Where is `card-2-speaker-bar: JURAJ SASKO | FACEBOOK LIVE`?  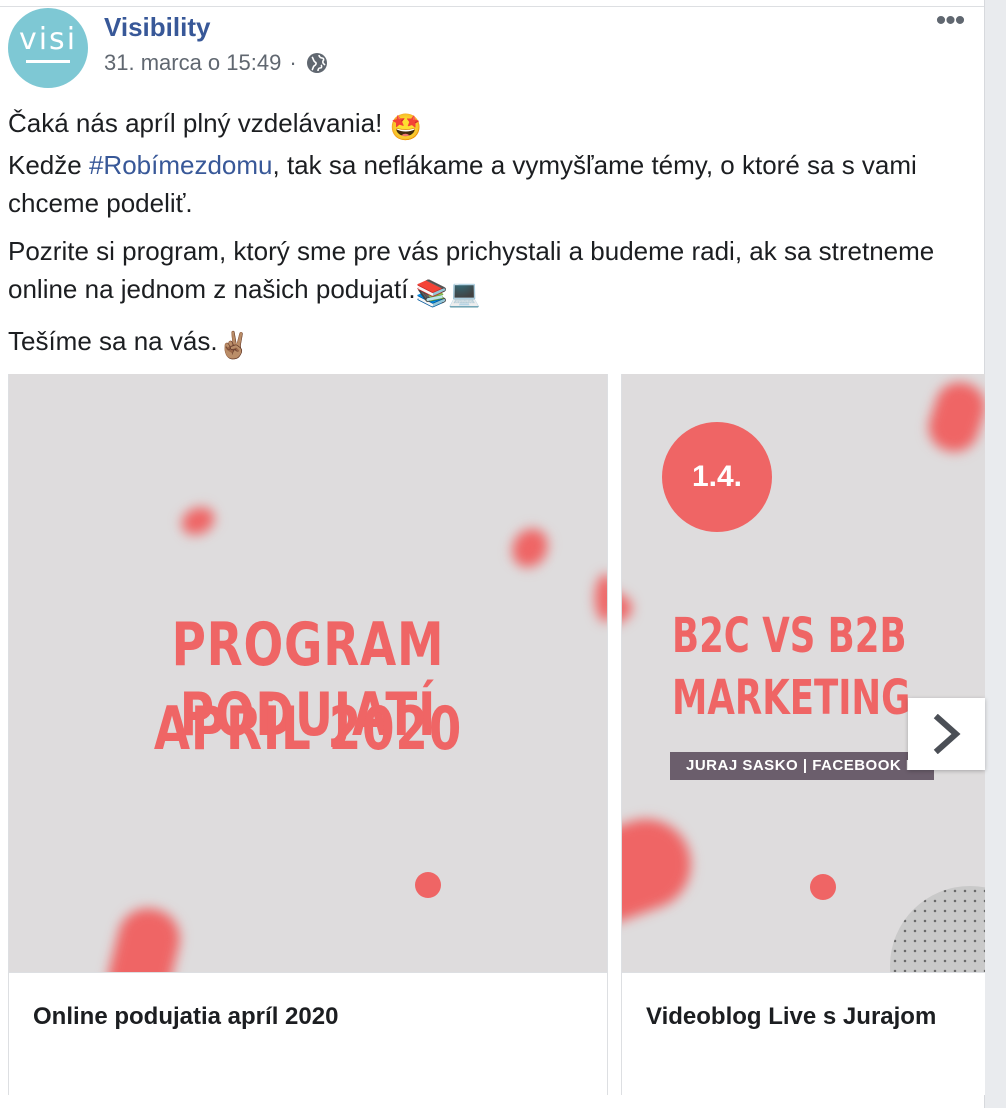
card-2-speaker-bar: JURAJ SASKO | FACEBOOK LIVE is located at coordinates (802, 766).